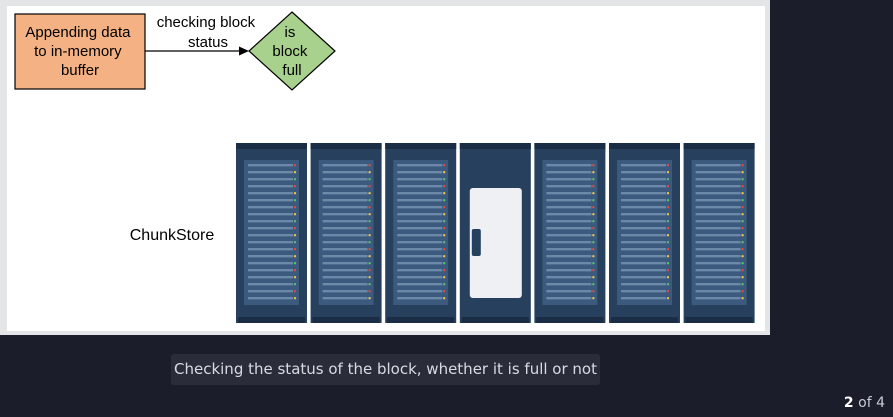  I want to click on pager-separator: of, so click(865, 403).